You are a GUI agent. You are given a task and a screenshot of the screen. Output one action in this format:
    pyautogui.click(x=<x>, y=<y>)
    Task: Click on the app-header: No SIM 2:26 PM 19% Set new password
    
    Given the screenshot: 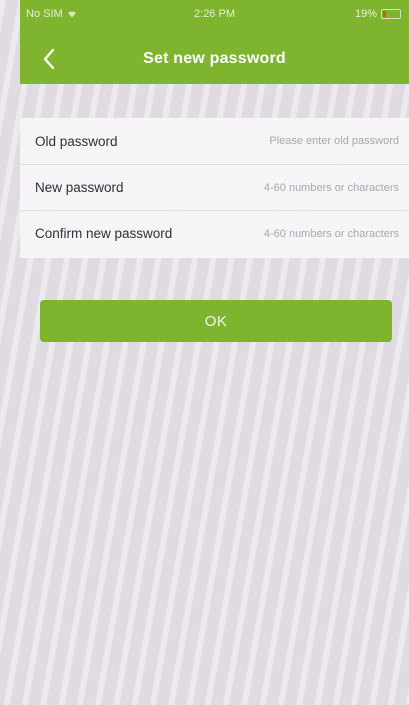 What is the action you would take?
    pyautogui.click(x=214, y=42)
    